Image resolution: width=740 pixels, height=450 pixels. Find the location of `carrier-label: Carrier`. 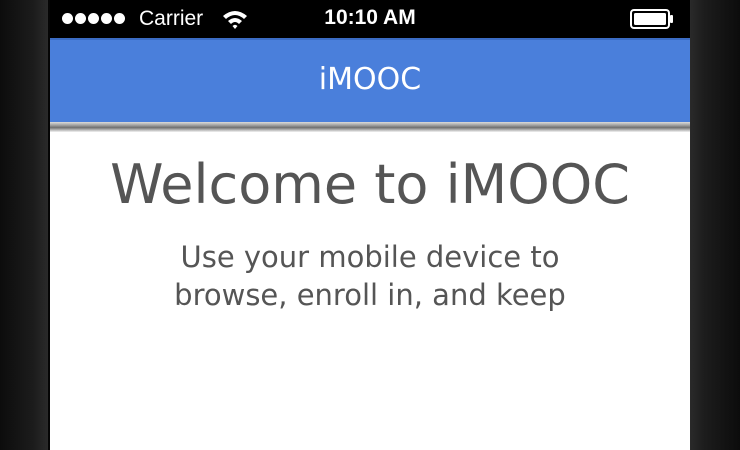

carrier-label: Carrier is located at coordinates (171, 18).